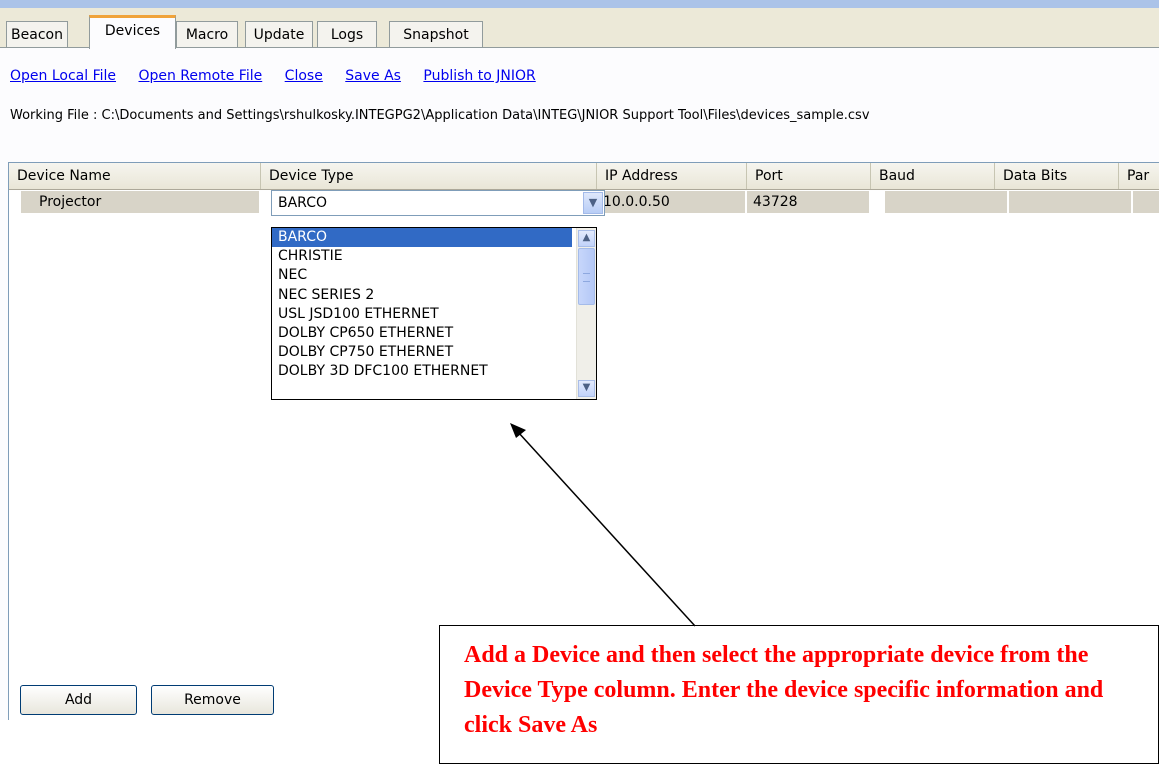  I want to click on dropdown-option: DOLBY 3D DFC100 ETHERNET, so click(422, 371).